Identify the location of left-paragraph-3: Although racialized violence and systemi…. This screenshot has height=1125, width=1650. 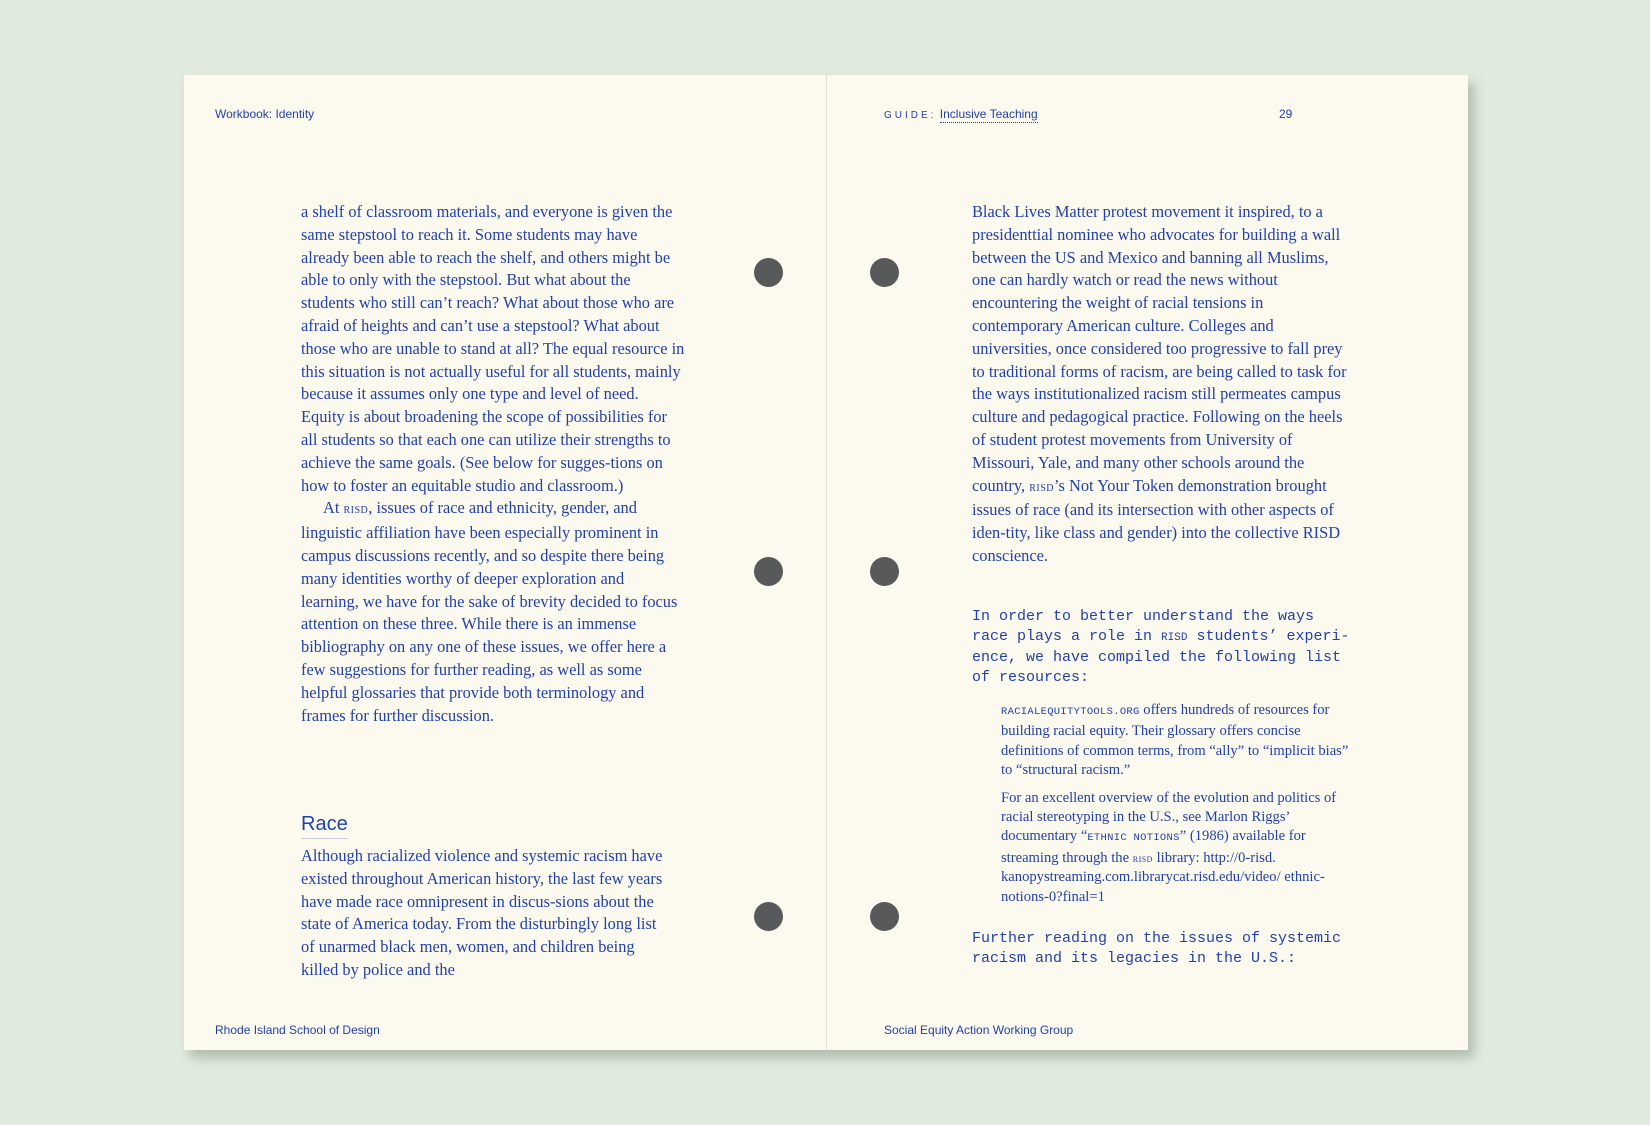
(482, 912).